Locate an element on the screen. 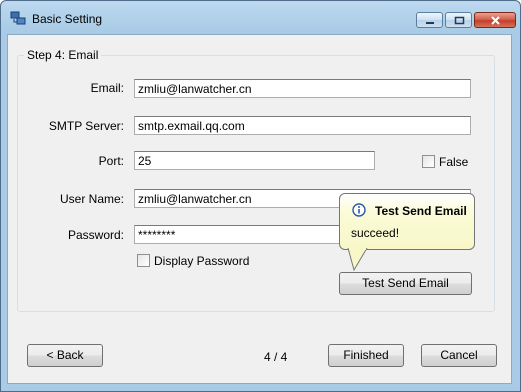 This screenshot has width=521, height=392. smtp-server-label: SMTP Server: is located at coordinates (86, 126).